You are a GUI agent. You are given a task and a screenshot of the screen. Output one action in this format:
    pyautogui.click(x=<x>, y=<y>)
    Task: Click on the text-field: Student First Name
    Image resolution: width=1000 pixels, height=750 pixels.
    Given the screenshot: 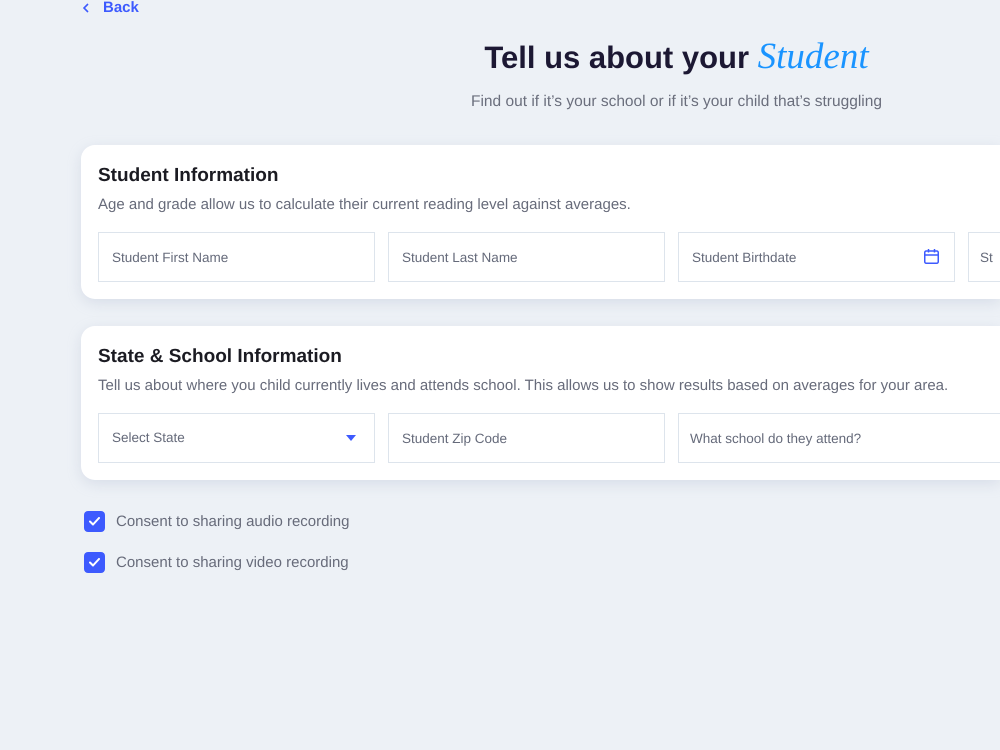 What is the action you would take?
    pyautogui.click(x=236, y=257)
    